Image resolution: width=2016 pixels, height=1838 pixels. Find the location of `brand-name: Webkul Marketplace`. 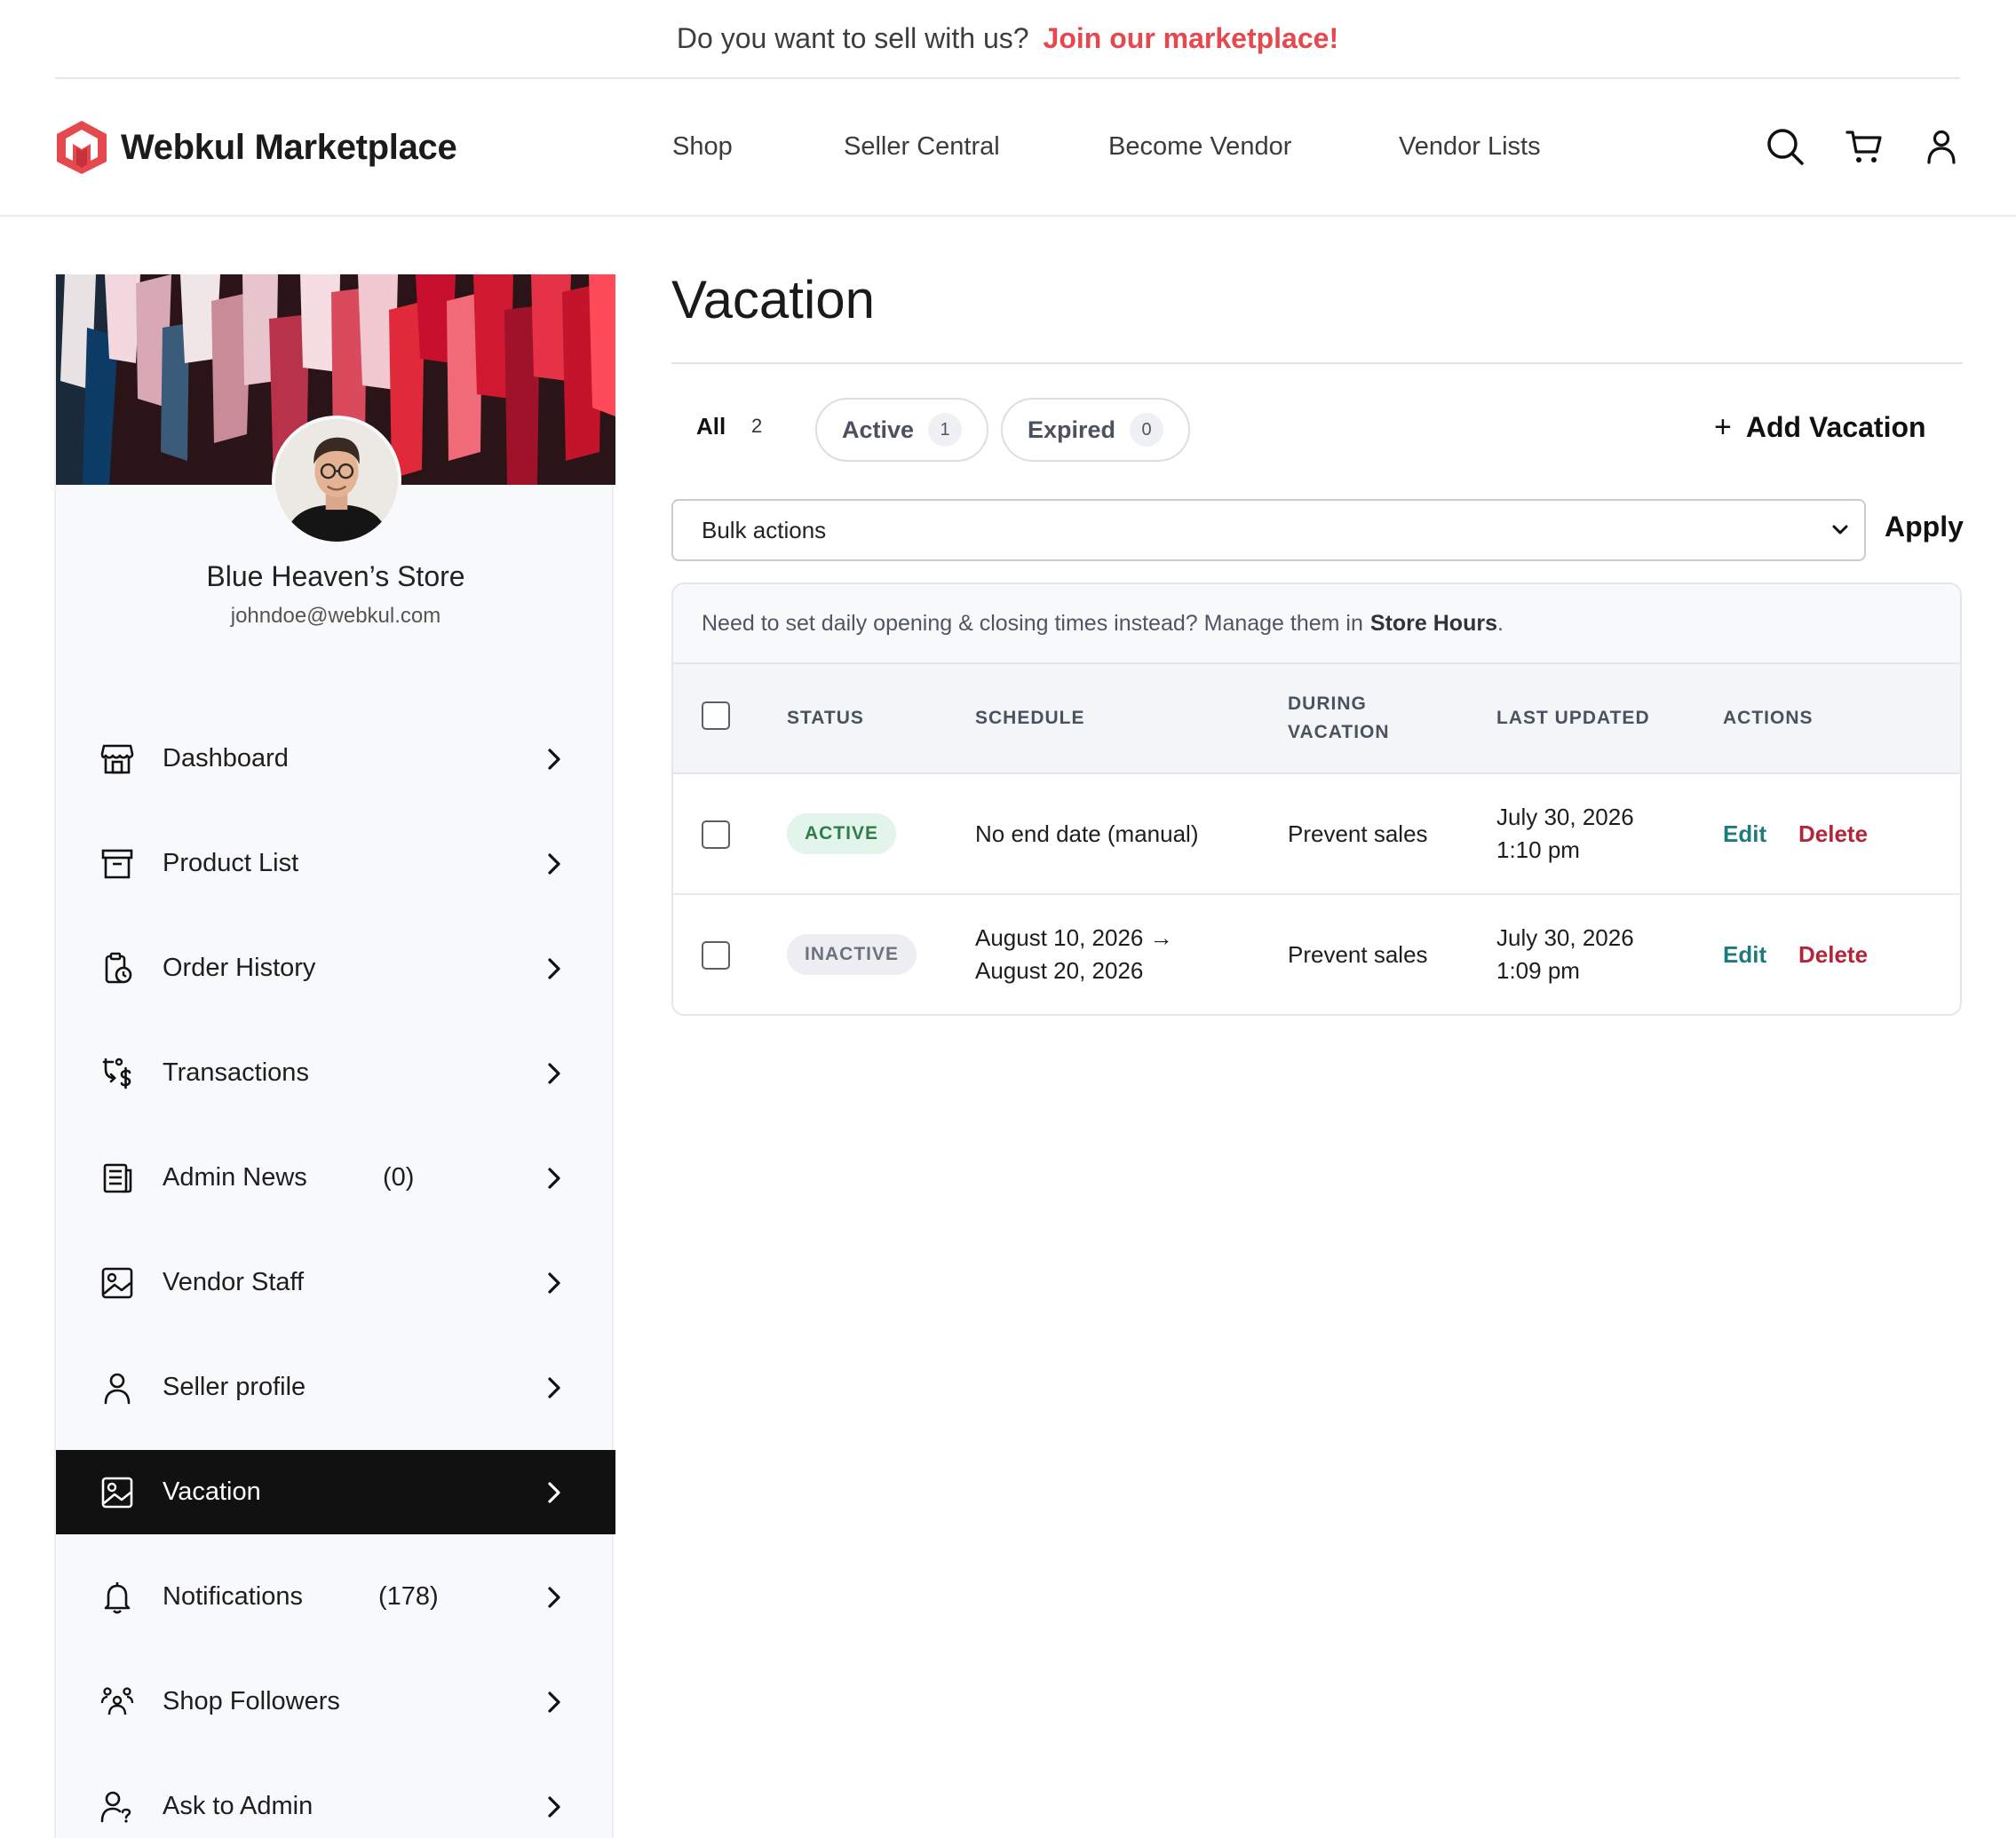

brand-name: Webkul Marketplace is located at coordinates (289, 147).